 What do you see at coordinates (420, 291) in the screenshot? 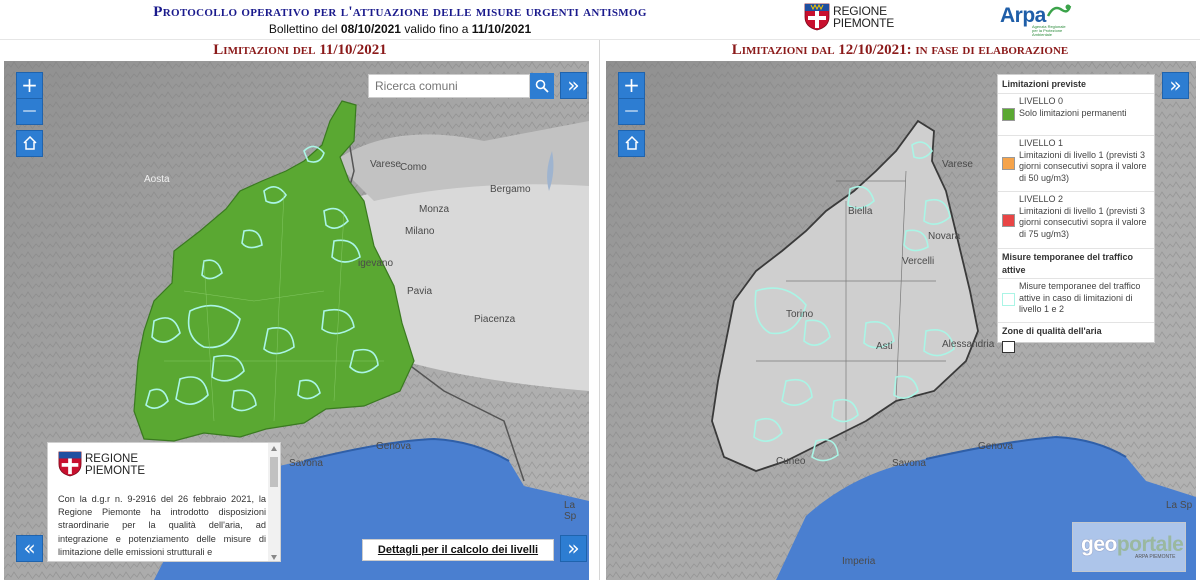
I see `place-pavia: Pavia` at bounding box center [420, 291].